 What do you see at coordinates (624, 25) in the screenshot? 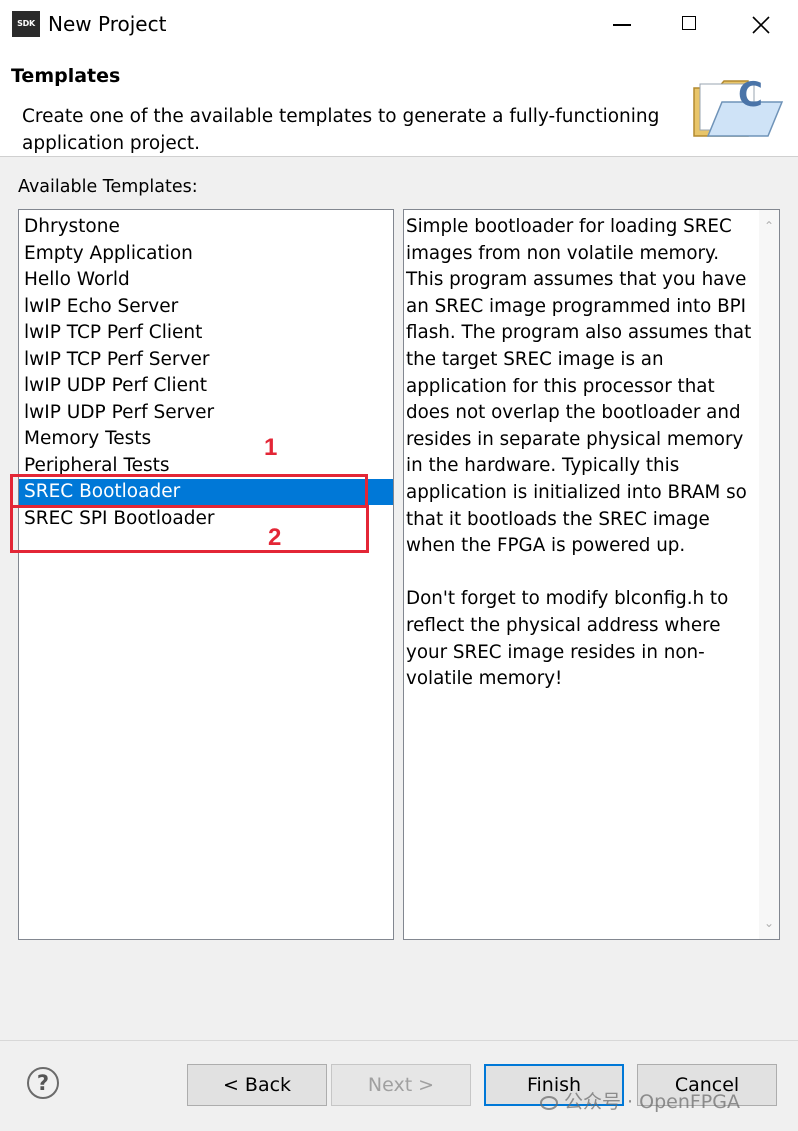
I see `minimize-button` at bounding box center [624, 25].